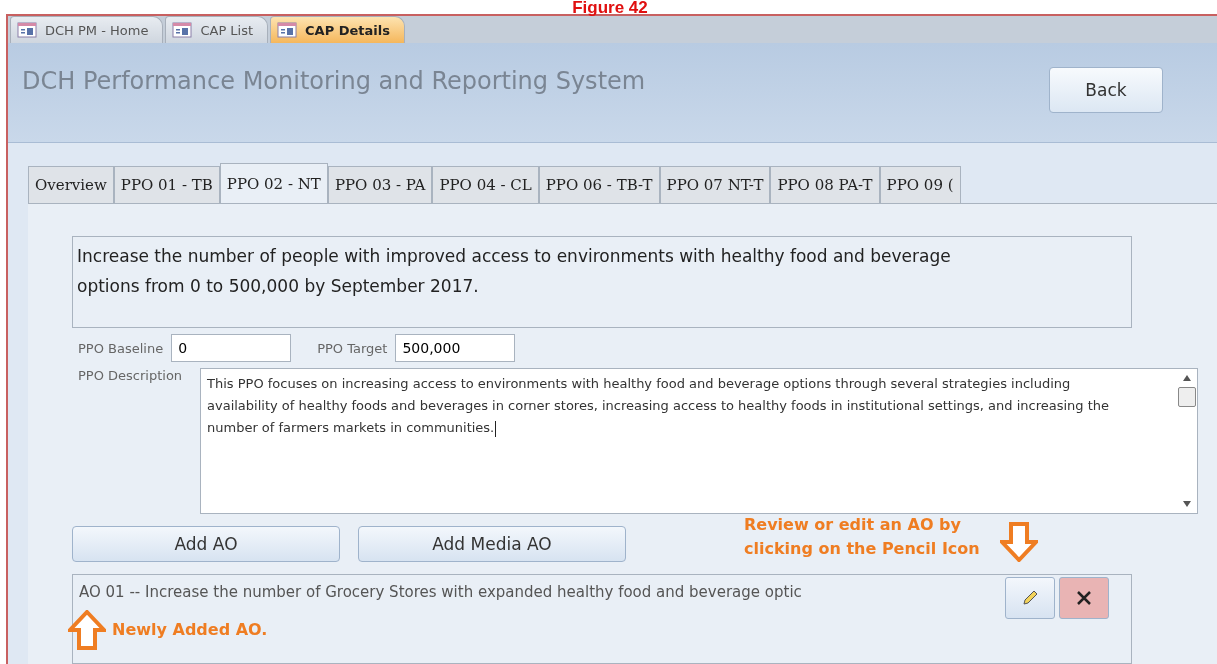 The height and width of the screenshot is (664, 1217). Describe the element at coordinates (492, 544) in the screenshot. I see `add-button: Add Media AO` at that location.